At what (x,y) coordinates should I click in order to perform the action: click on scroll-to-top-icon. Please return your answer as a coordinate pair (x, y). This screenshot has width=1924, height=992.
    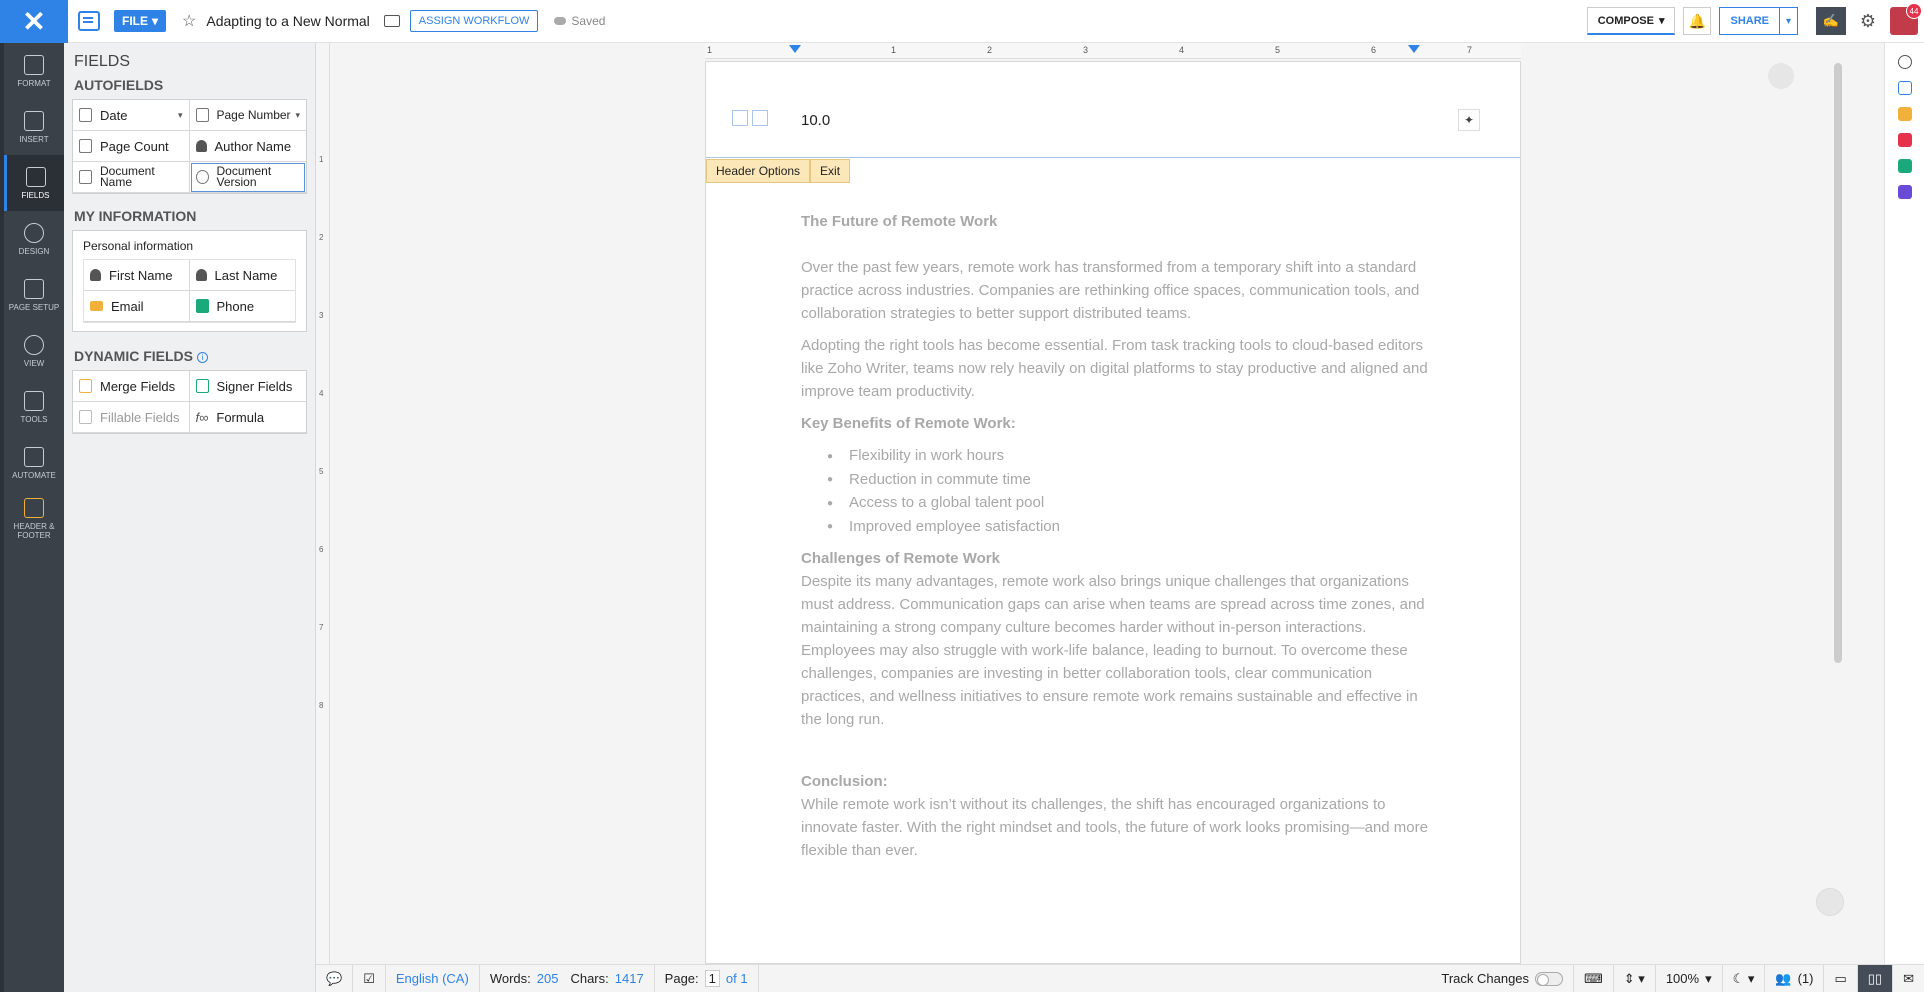
    Looking at the image, I should click on (1830, 902).